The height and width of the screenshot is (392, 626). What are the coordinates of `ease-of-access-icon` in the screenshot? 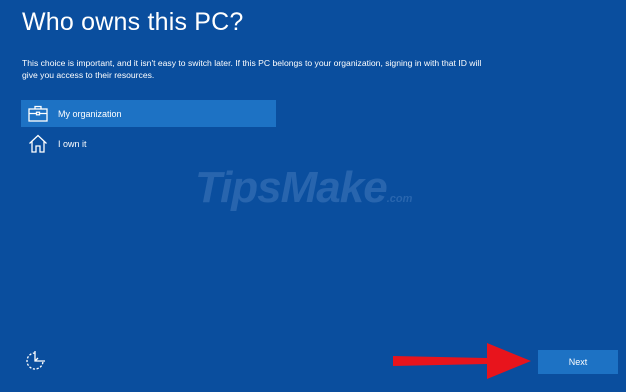 It's located at (35, 361).